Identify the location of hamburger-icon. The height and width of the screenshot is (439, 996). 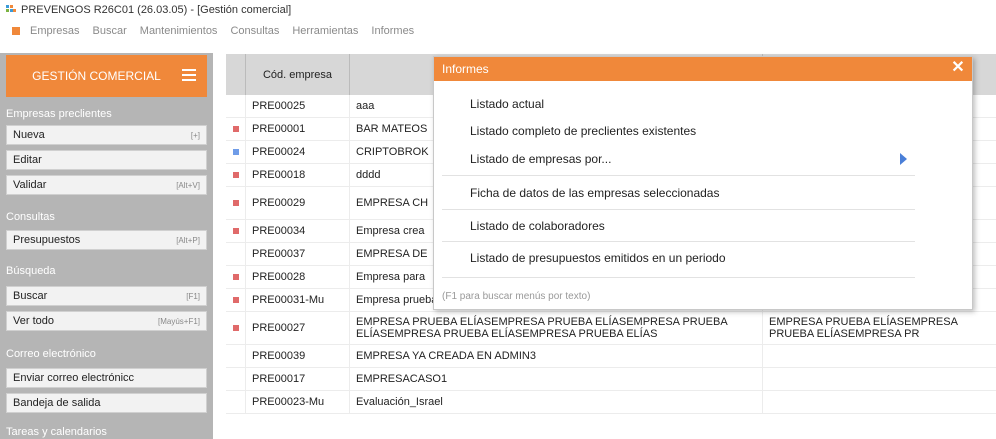
(189, 76).